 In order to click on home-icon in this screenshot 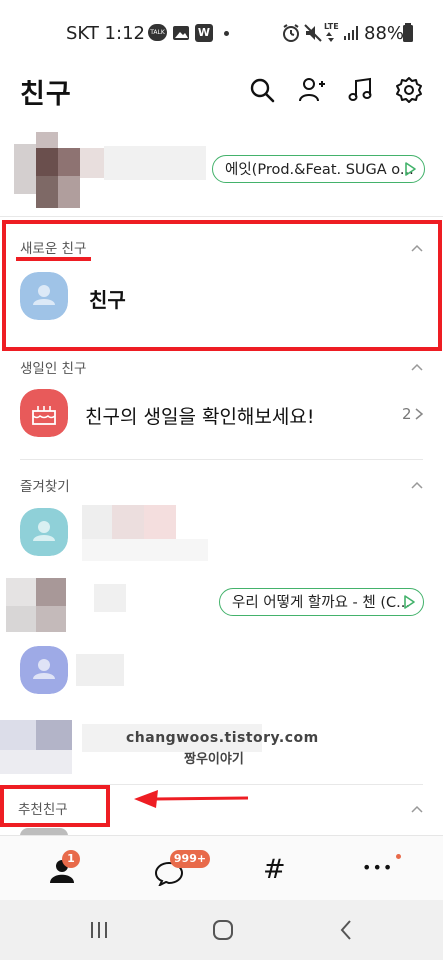, I will do `click(223, 930)`.